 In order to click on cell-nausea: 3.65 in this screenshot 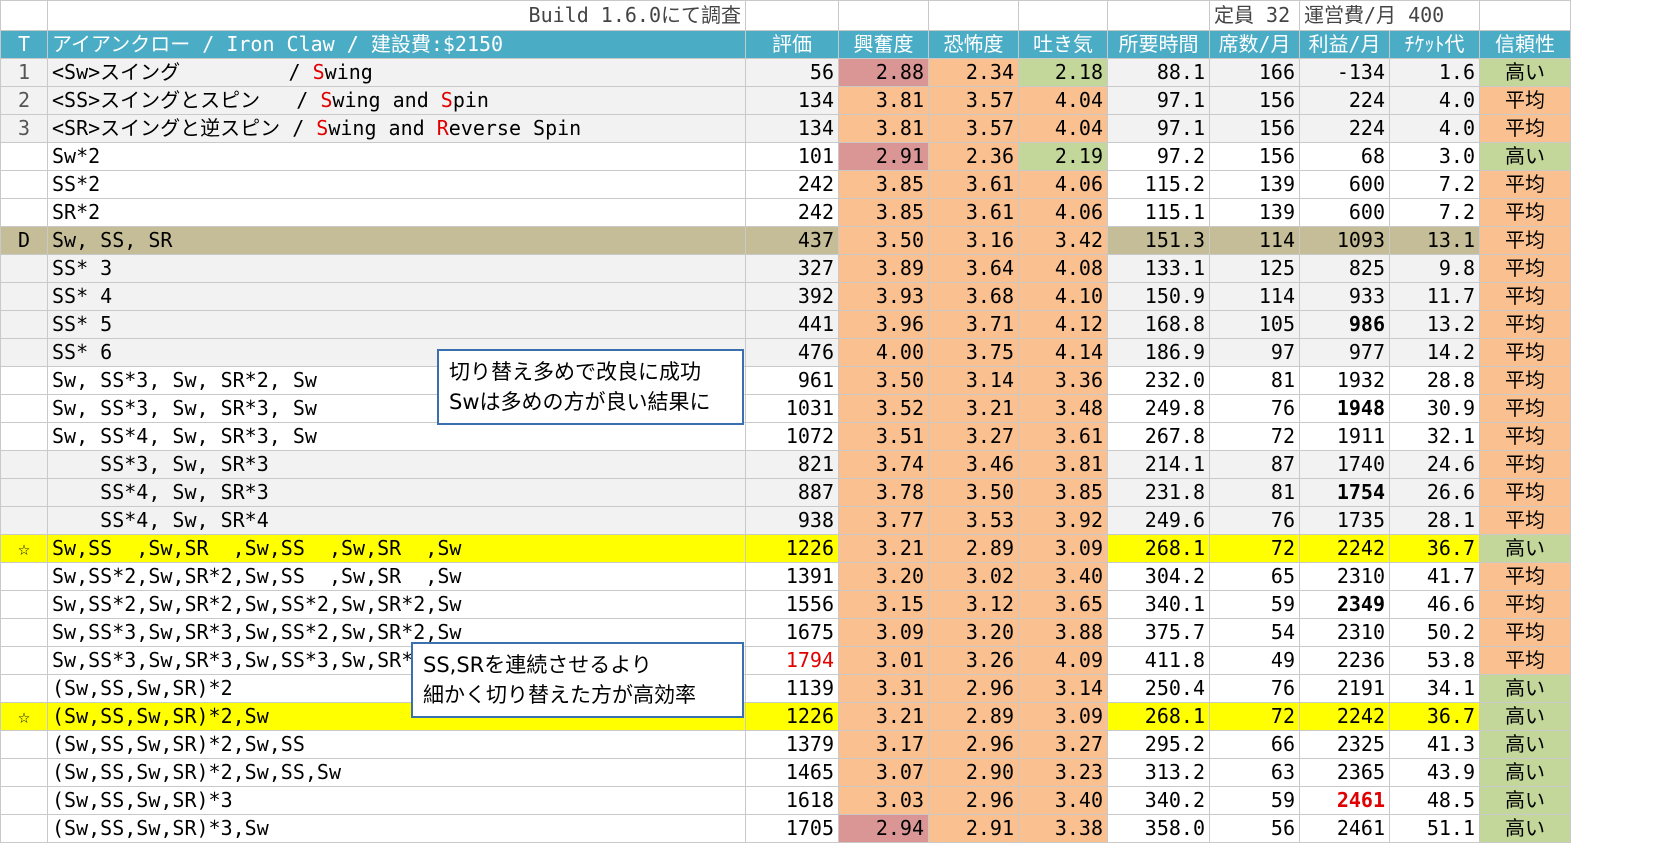, I will do `click(1063, 604)`.